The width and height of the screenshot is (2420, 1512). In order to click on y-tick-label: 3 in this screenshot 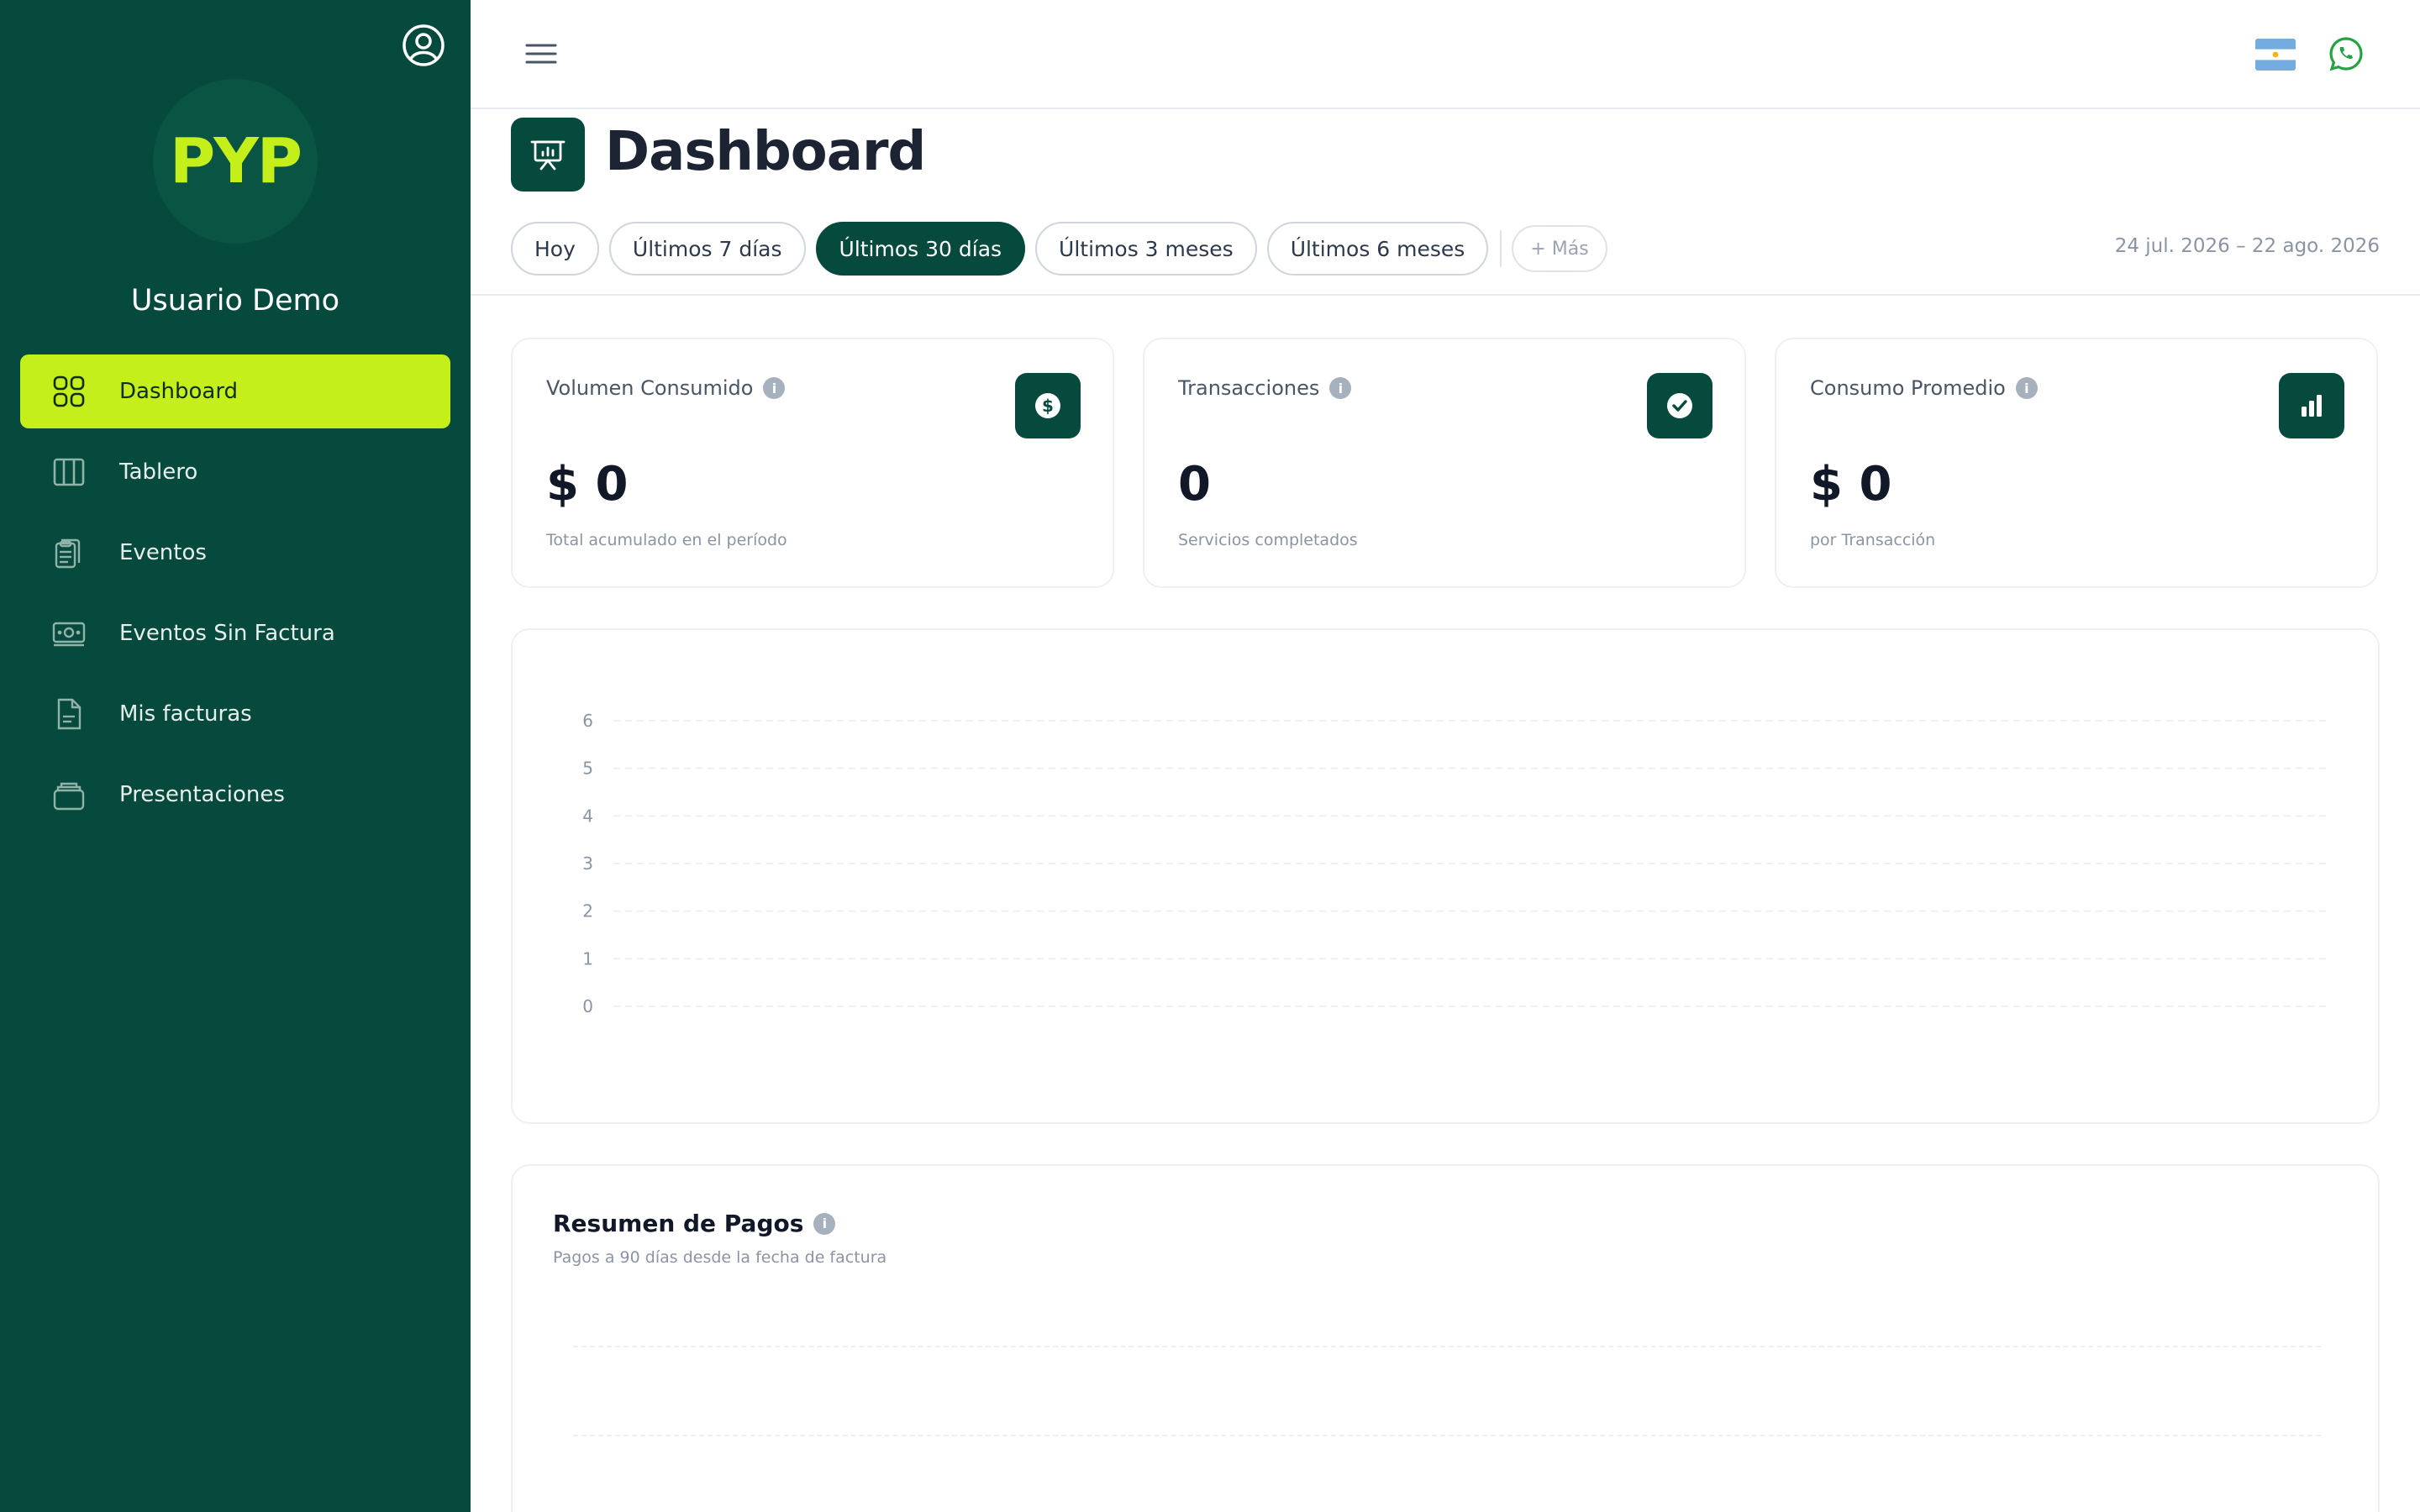, I will do `click(587, 863)`.